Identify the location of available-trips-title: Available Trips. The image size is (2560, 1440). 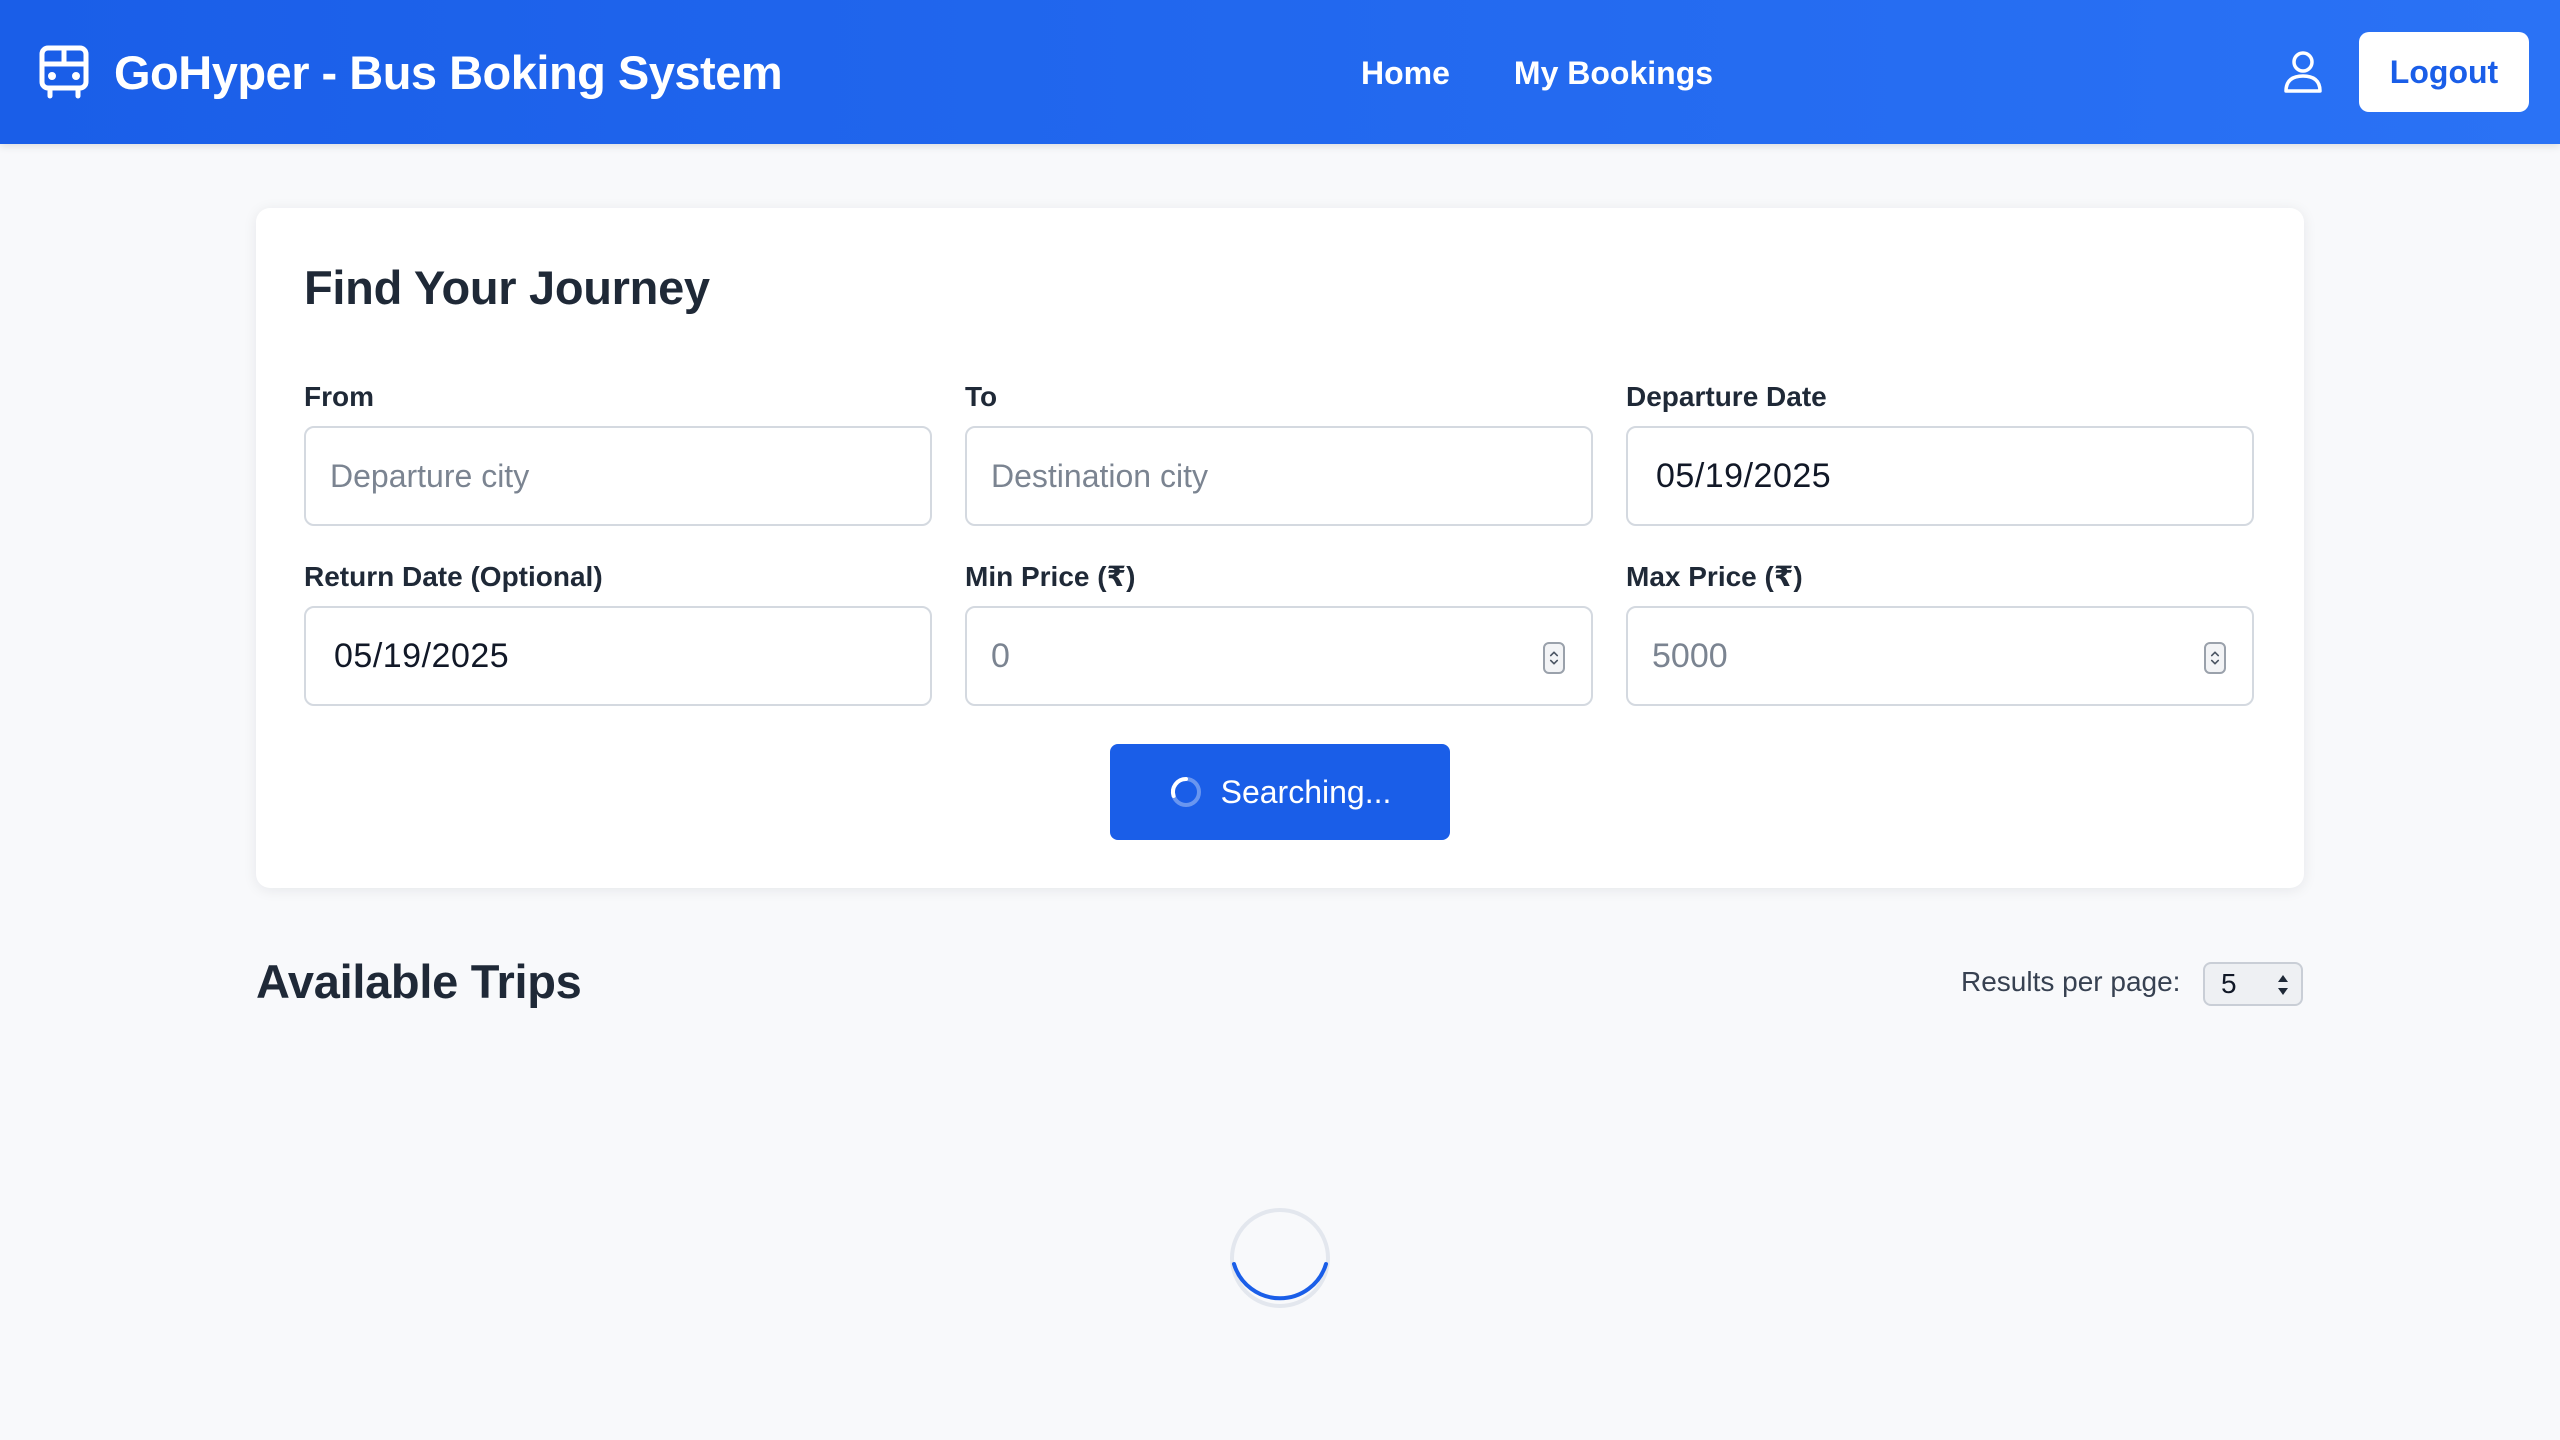
(419, 981).